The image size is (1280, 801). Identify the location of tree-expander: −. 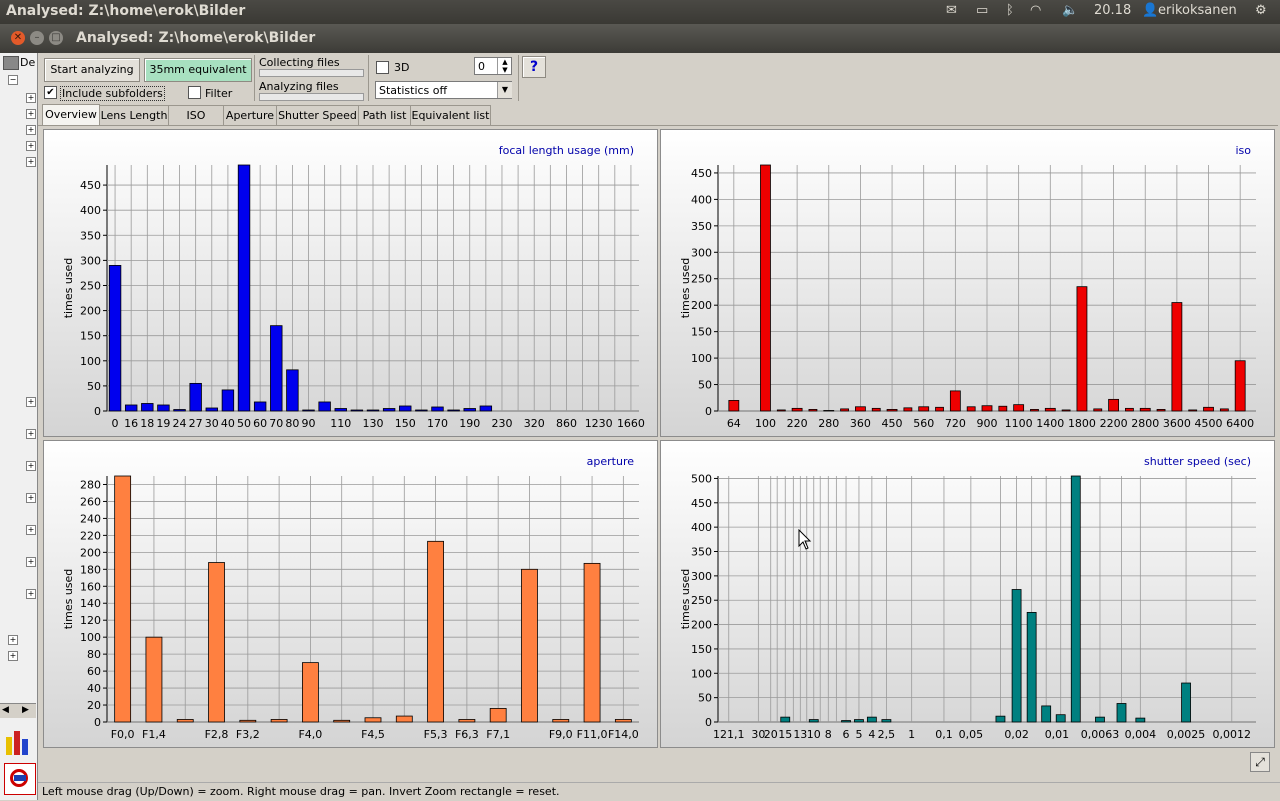
(13, 80).